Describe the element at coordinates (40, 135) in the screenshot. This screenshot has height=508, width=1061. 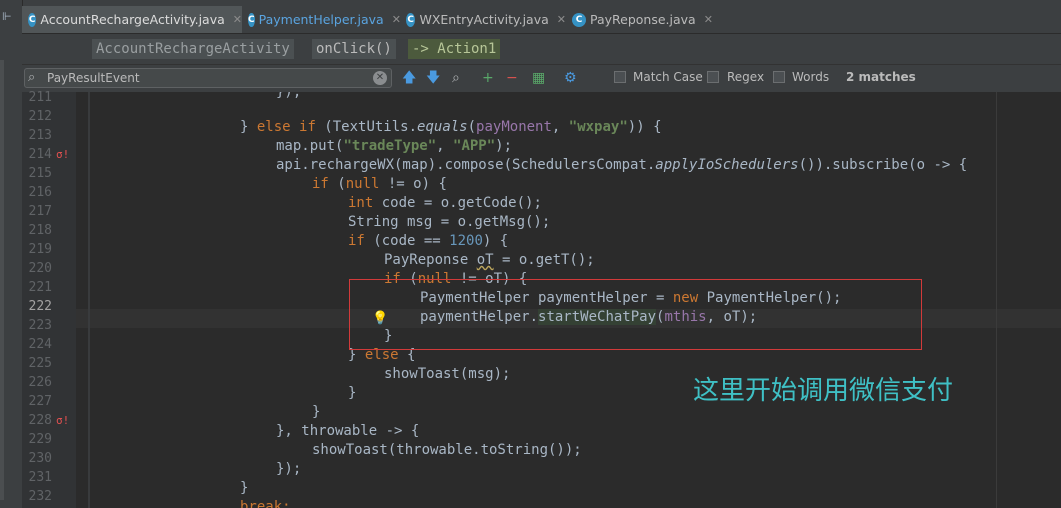
I see `line-number: 213` at that location.